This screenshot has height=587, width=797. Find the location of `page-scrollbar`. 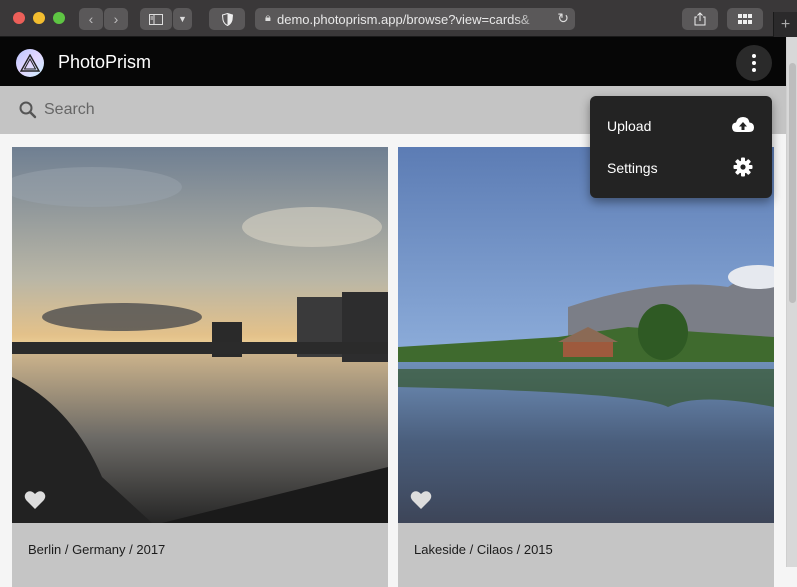

page-scrollbar is located at coordinates (791, 302).